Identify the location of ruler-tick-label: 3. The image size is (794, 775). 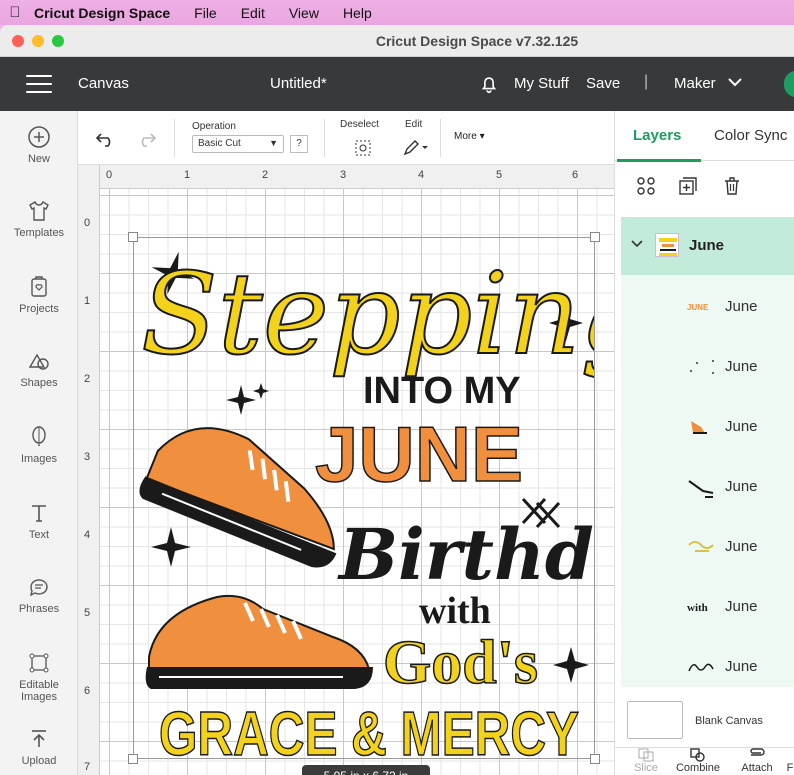
(343, 175).